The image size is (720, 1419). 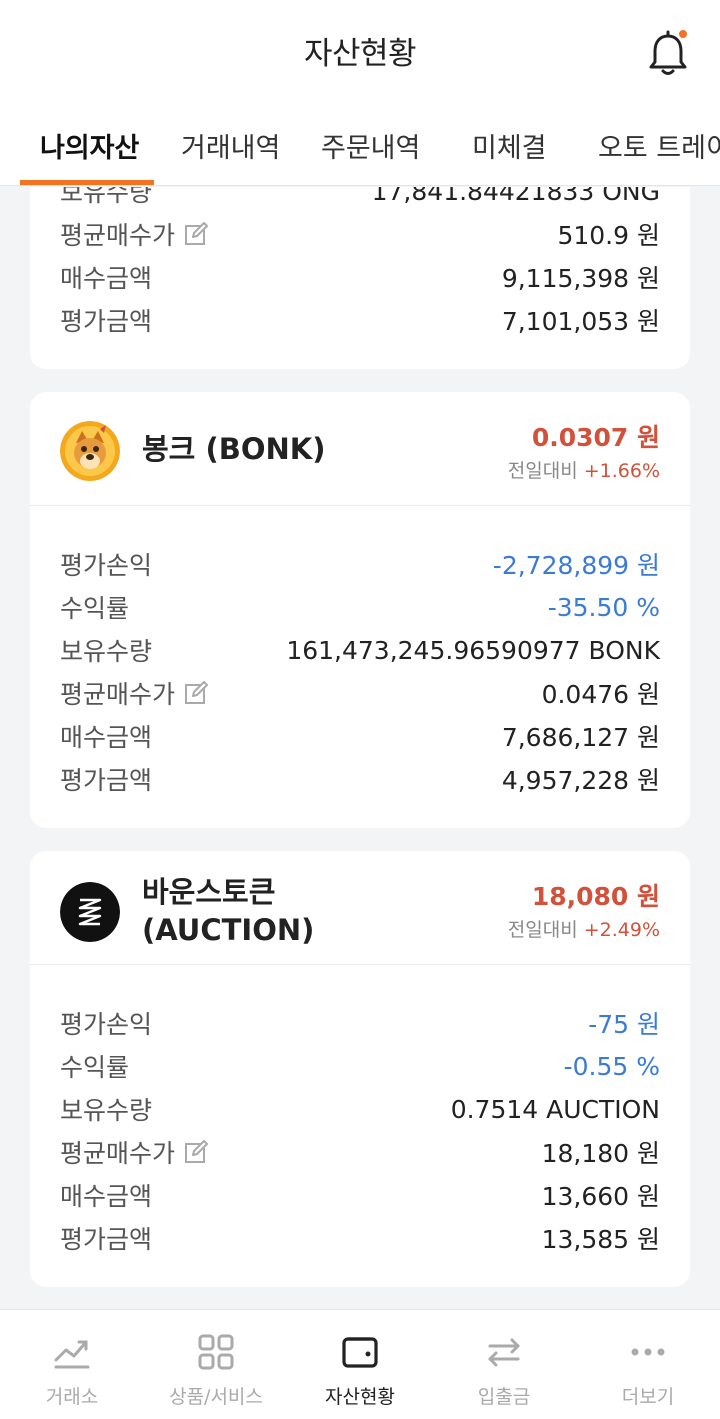 I want to click on nav-exchange: 거래소, so click(x=72, y=1364).